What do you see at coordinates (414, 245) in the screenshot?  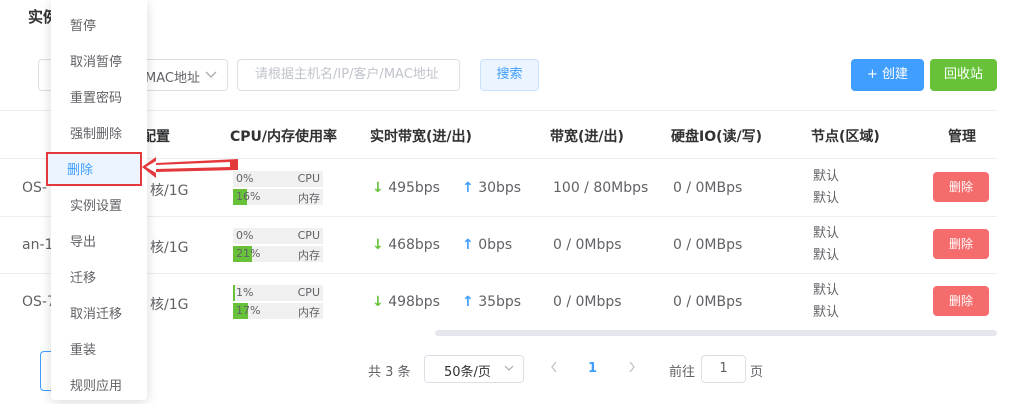 I see `bandwidth-in-value: 468bps` at bounding box center [414, 245].